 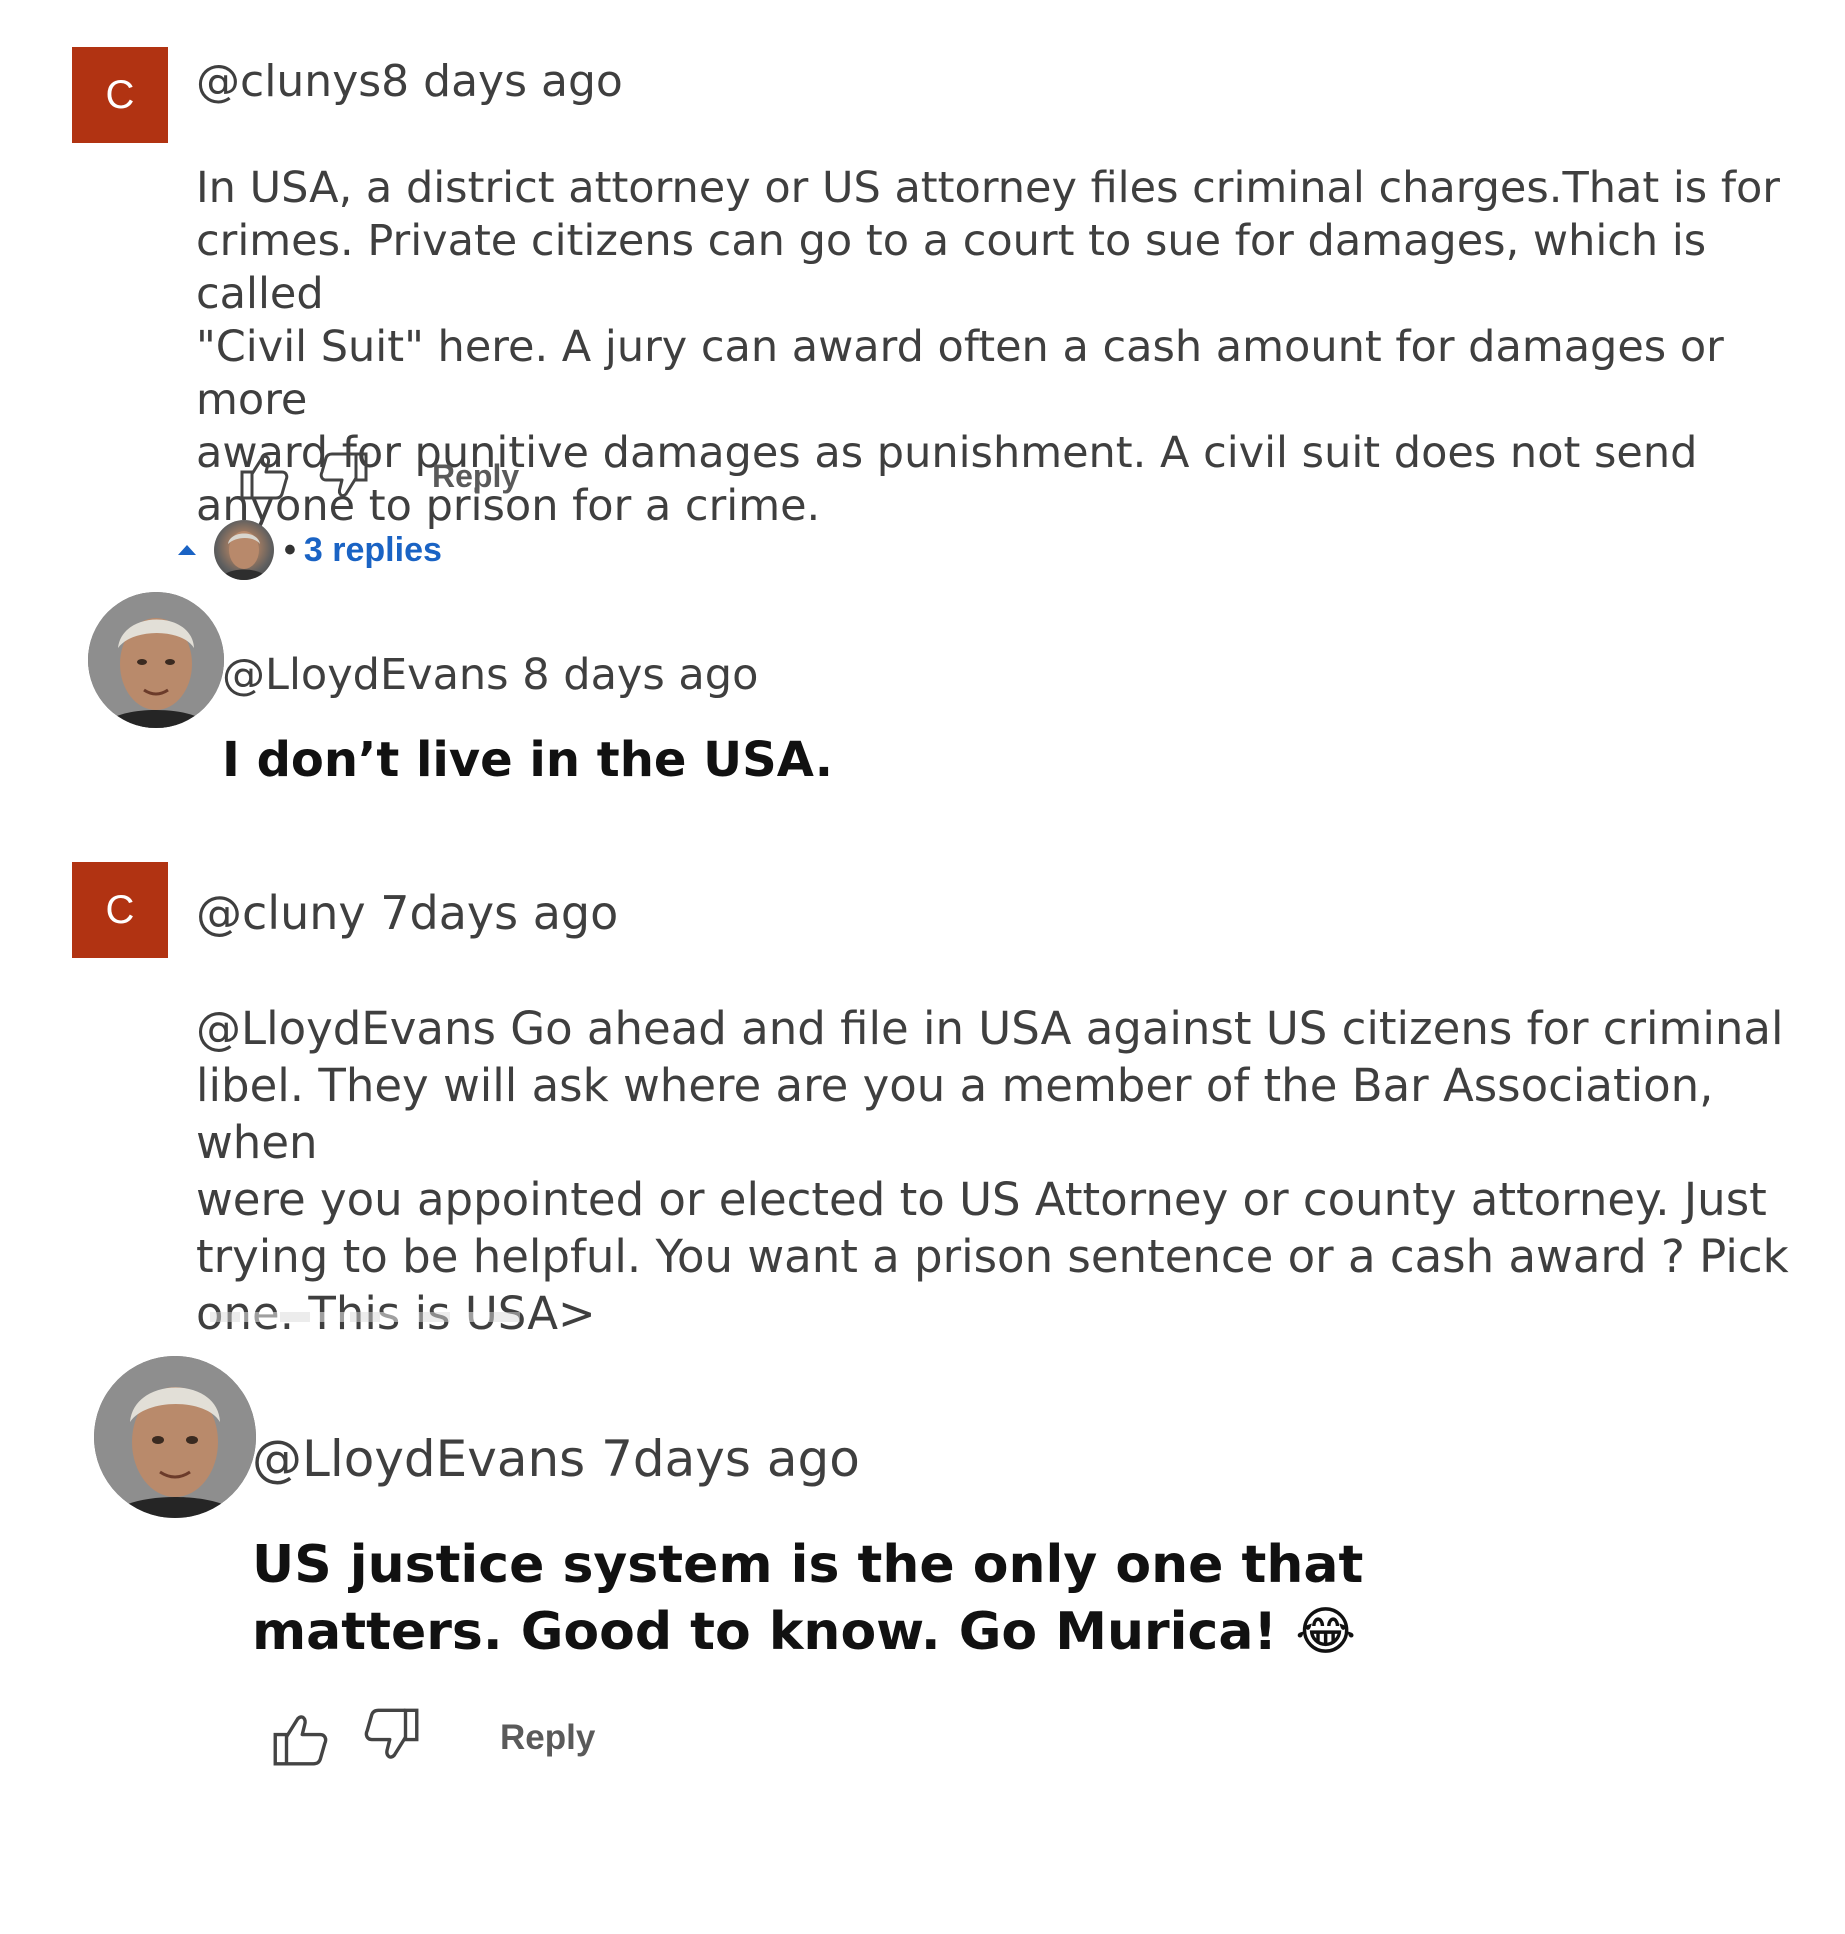 What do you see at coordinates (365, 1317) in the screenshot?
I see `cropped-actions-row` at bounding box center [365, 1317].